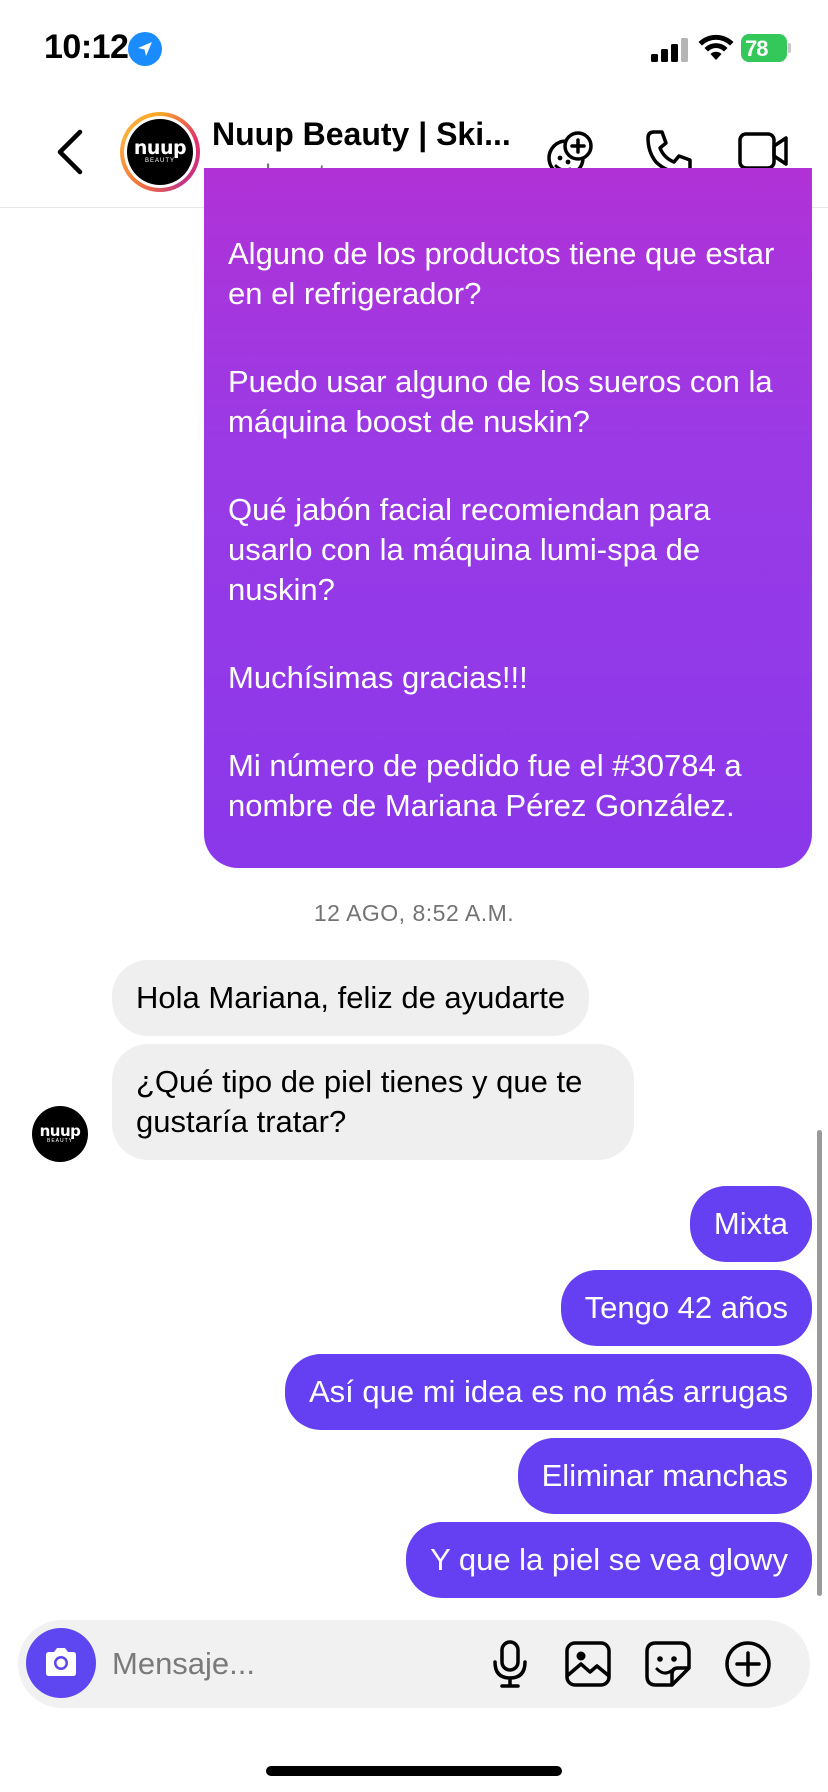 Image resolution: width=828 pixels, height=1792 pixels. What do you see at coordinates (86, 47) in the screenshot?
I see `status-time: 10:12` at bounding box center [86, 47].